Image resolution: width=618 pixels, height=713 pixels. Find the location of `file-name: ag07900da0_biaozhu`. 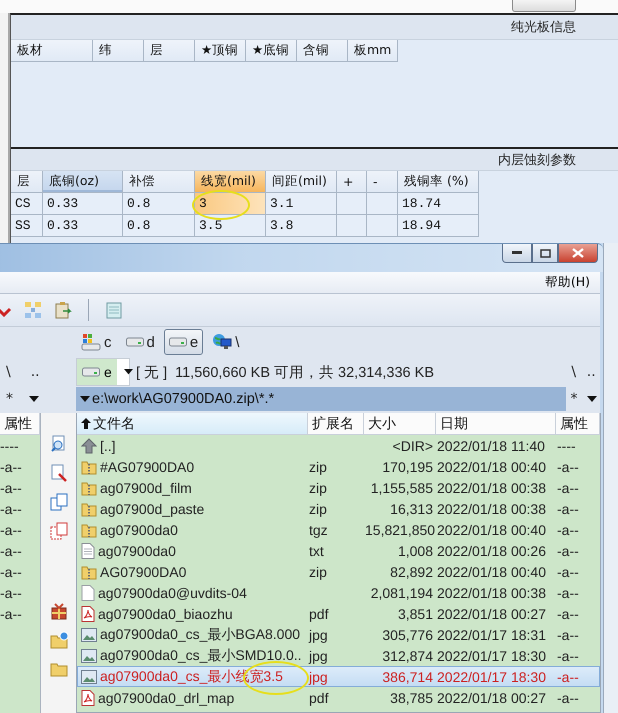

file-name: ag07900da0_biaozhu is located at coordinates (165, 614).